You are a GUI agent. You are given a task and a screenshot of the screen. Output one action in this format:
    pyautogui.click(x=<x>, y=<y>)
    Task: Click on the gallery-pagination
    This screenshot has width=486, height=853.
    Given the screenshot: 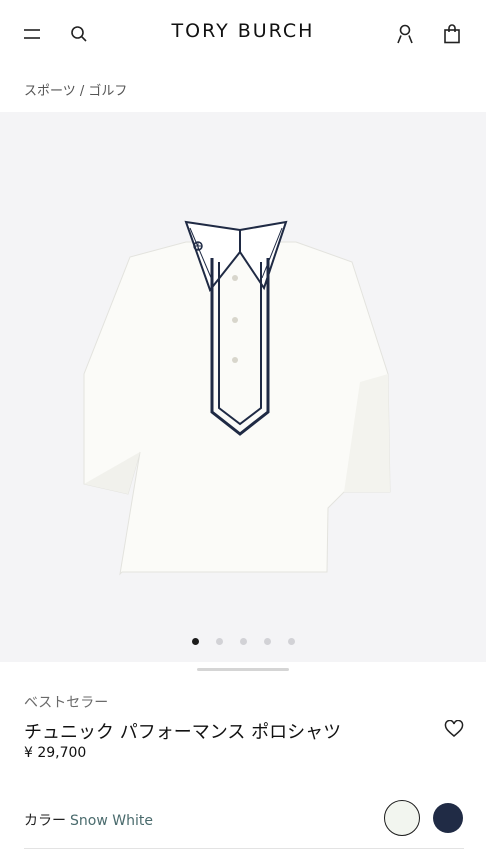 What is the action you would take?
    pyautogui.click(x=243, y=641)
    